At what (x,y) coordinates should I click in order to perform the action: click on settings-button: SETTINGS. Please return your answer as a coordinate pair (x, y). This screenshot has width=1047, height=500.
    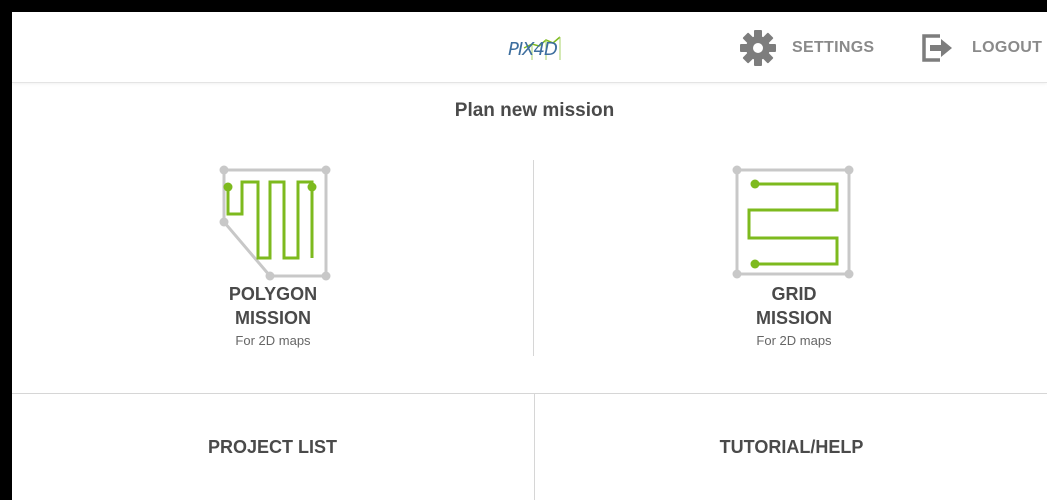
    Looking at the image, I should click on (806, 48).